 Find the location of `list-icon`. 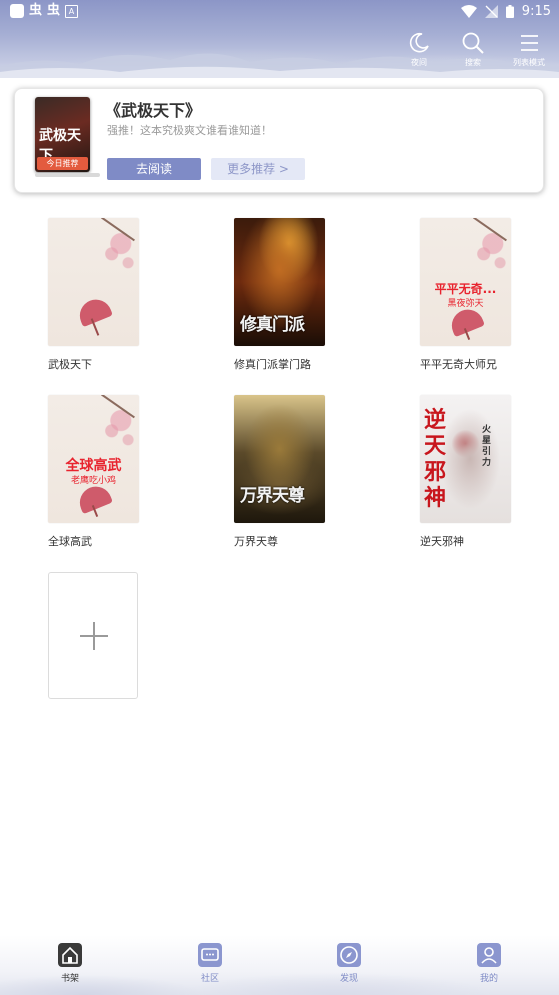

list-icon is located at coordinates (529, 43).